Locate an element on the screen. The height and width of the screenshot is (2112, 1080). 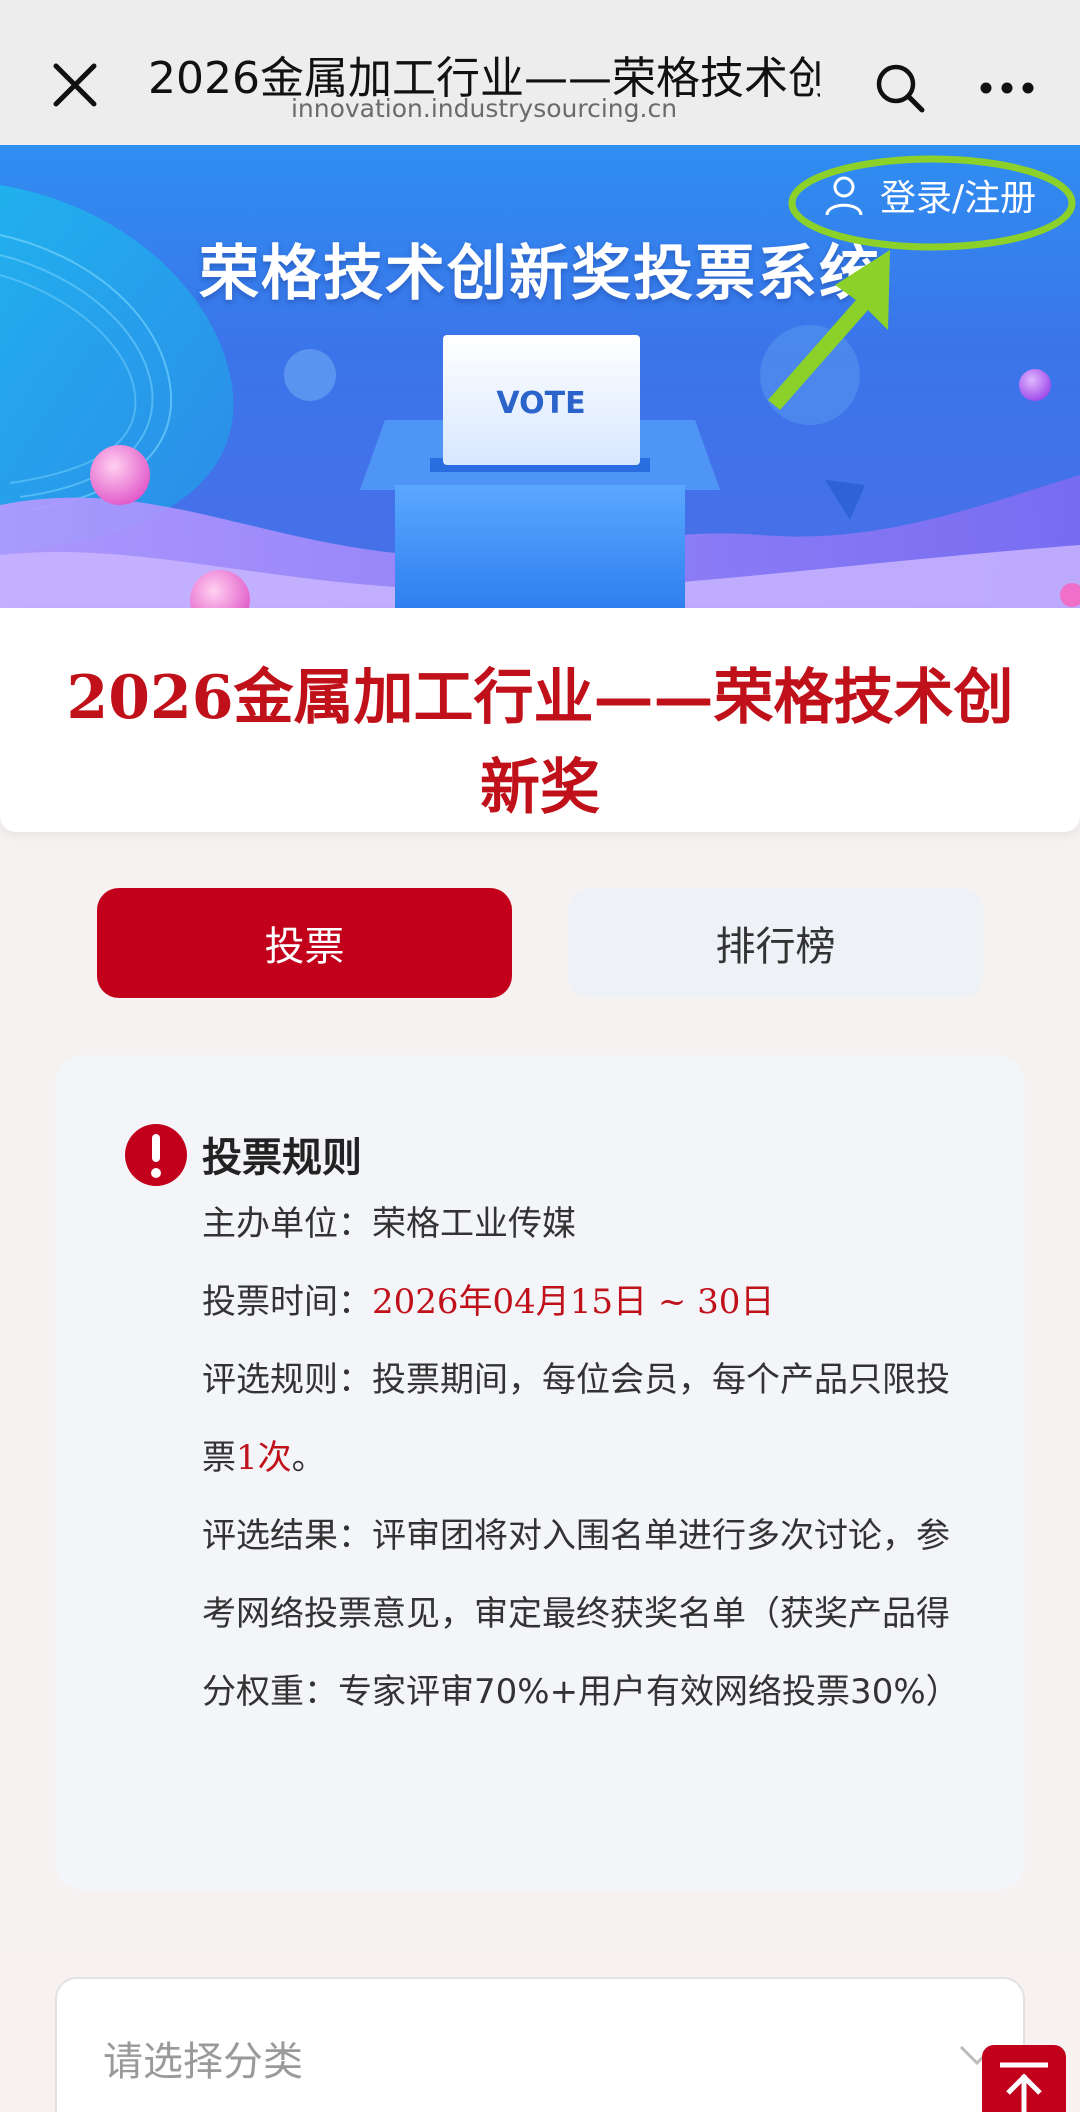
alert-icon is located at coordinates (156, 1155).